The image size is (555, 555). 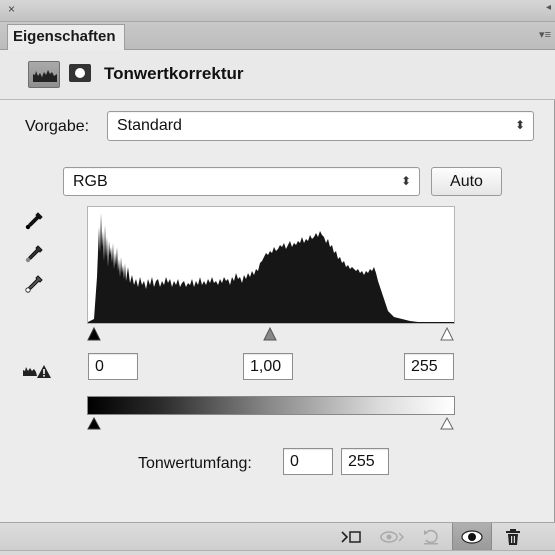 I want to click on tab-bar: Eigenschaften ▾≡, so click(x=277, y=36).